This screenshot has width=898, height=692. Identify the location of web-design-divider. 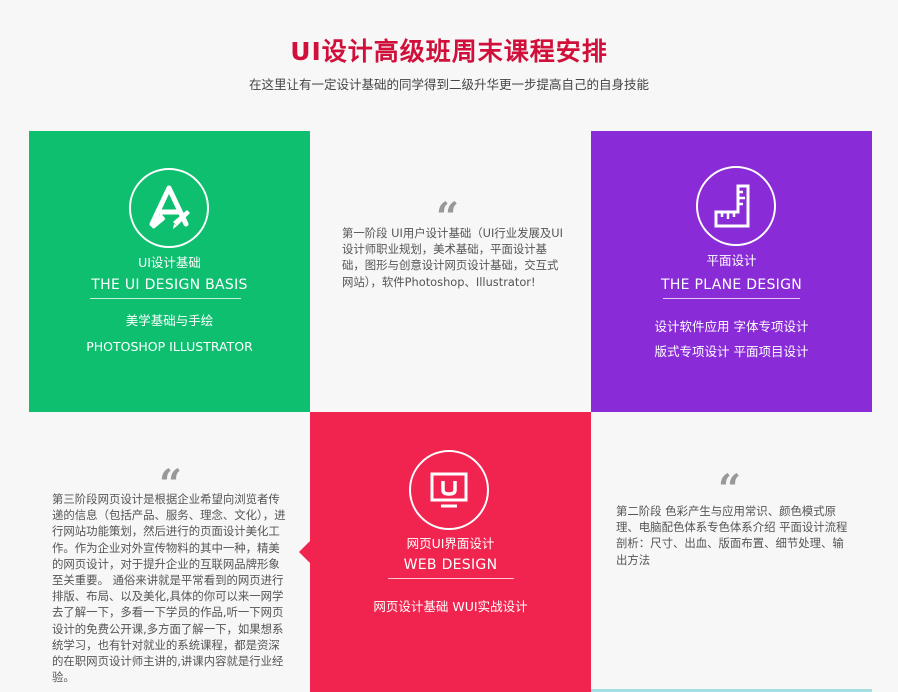
(451, 578).